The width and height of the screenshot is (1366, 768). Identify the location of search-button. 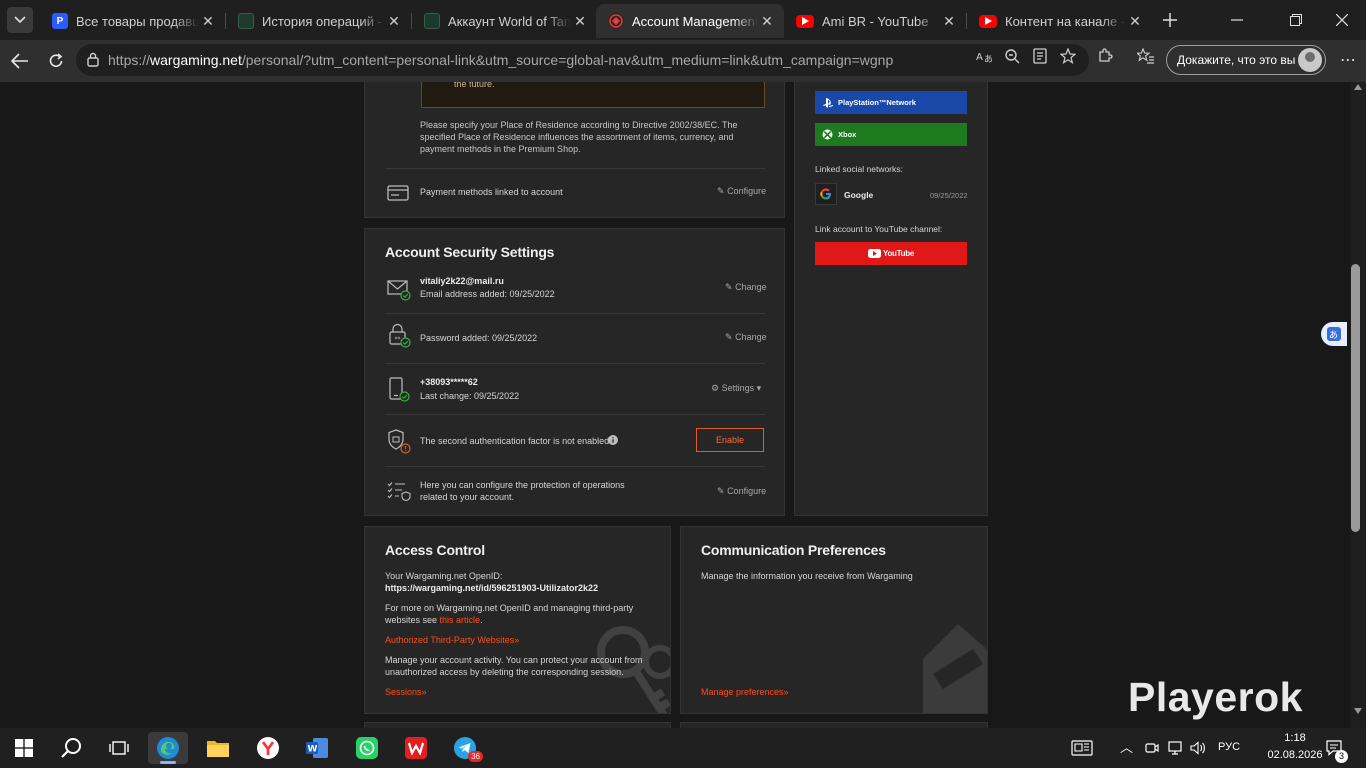
(72, 748).